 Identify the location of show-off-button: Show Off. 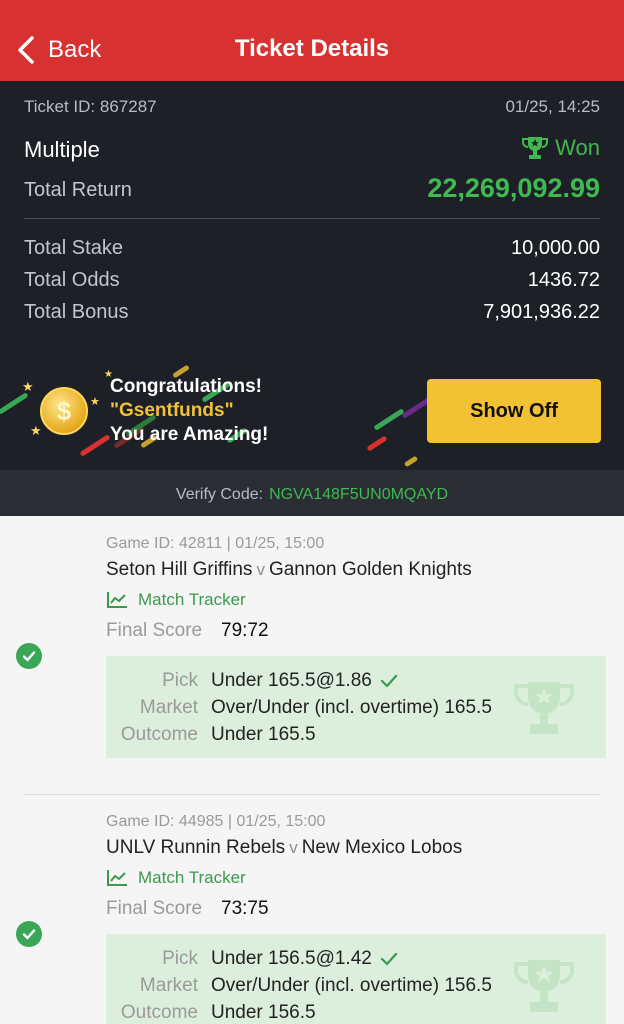
(514, 411).